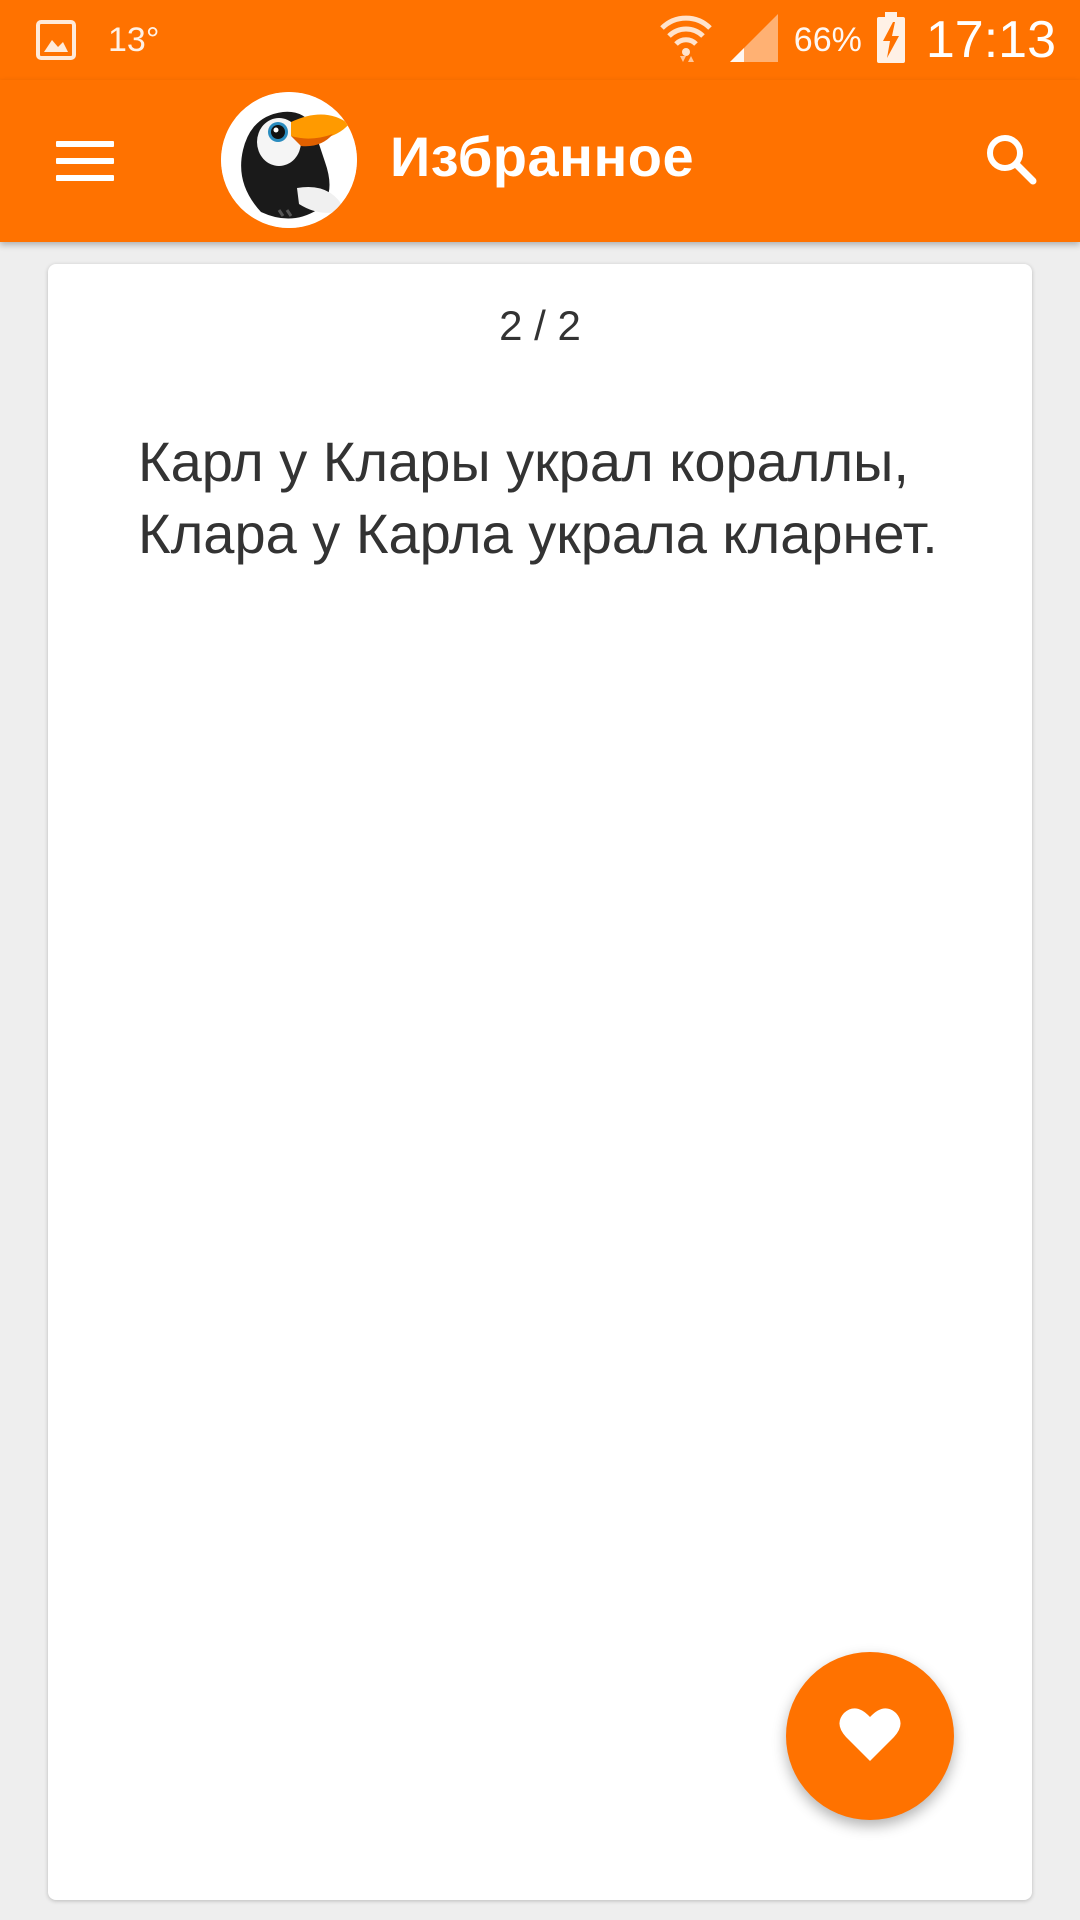 The height and width of the screenshot is (1920, 1080). I want to click on app-toolbar: Избранное, so click(540, 161).